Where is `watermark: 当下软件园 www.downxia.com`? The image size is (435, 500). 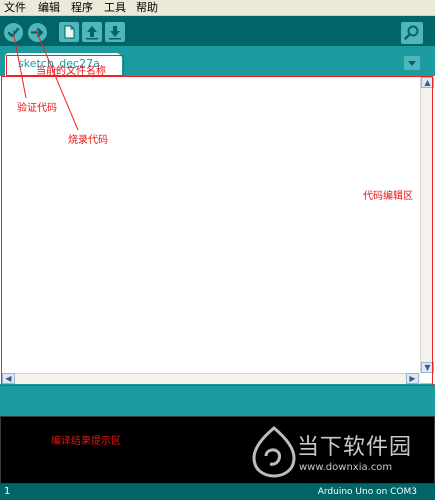
watermark: 当下软件园 www.downxia.com is located at coordinates (342, 453).